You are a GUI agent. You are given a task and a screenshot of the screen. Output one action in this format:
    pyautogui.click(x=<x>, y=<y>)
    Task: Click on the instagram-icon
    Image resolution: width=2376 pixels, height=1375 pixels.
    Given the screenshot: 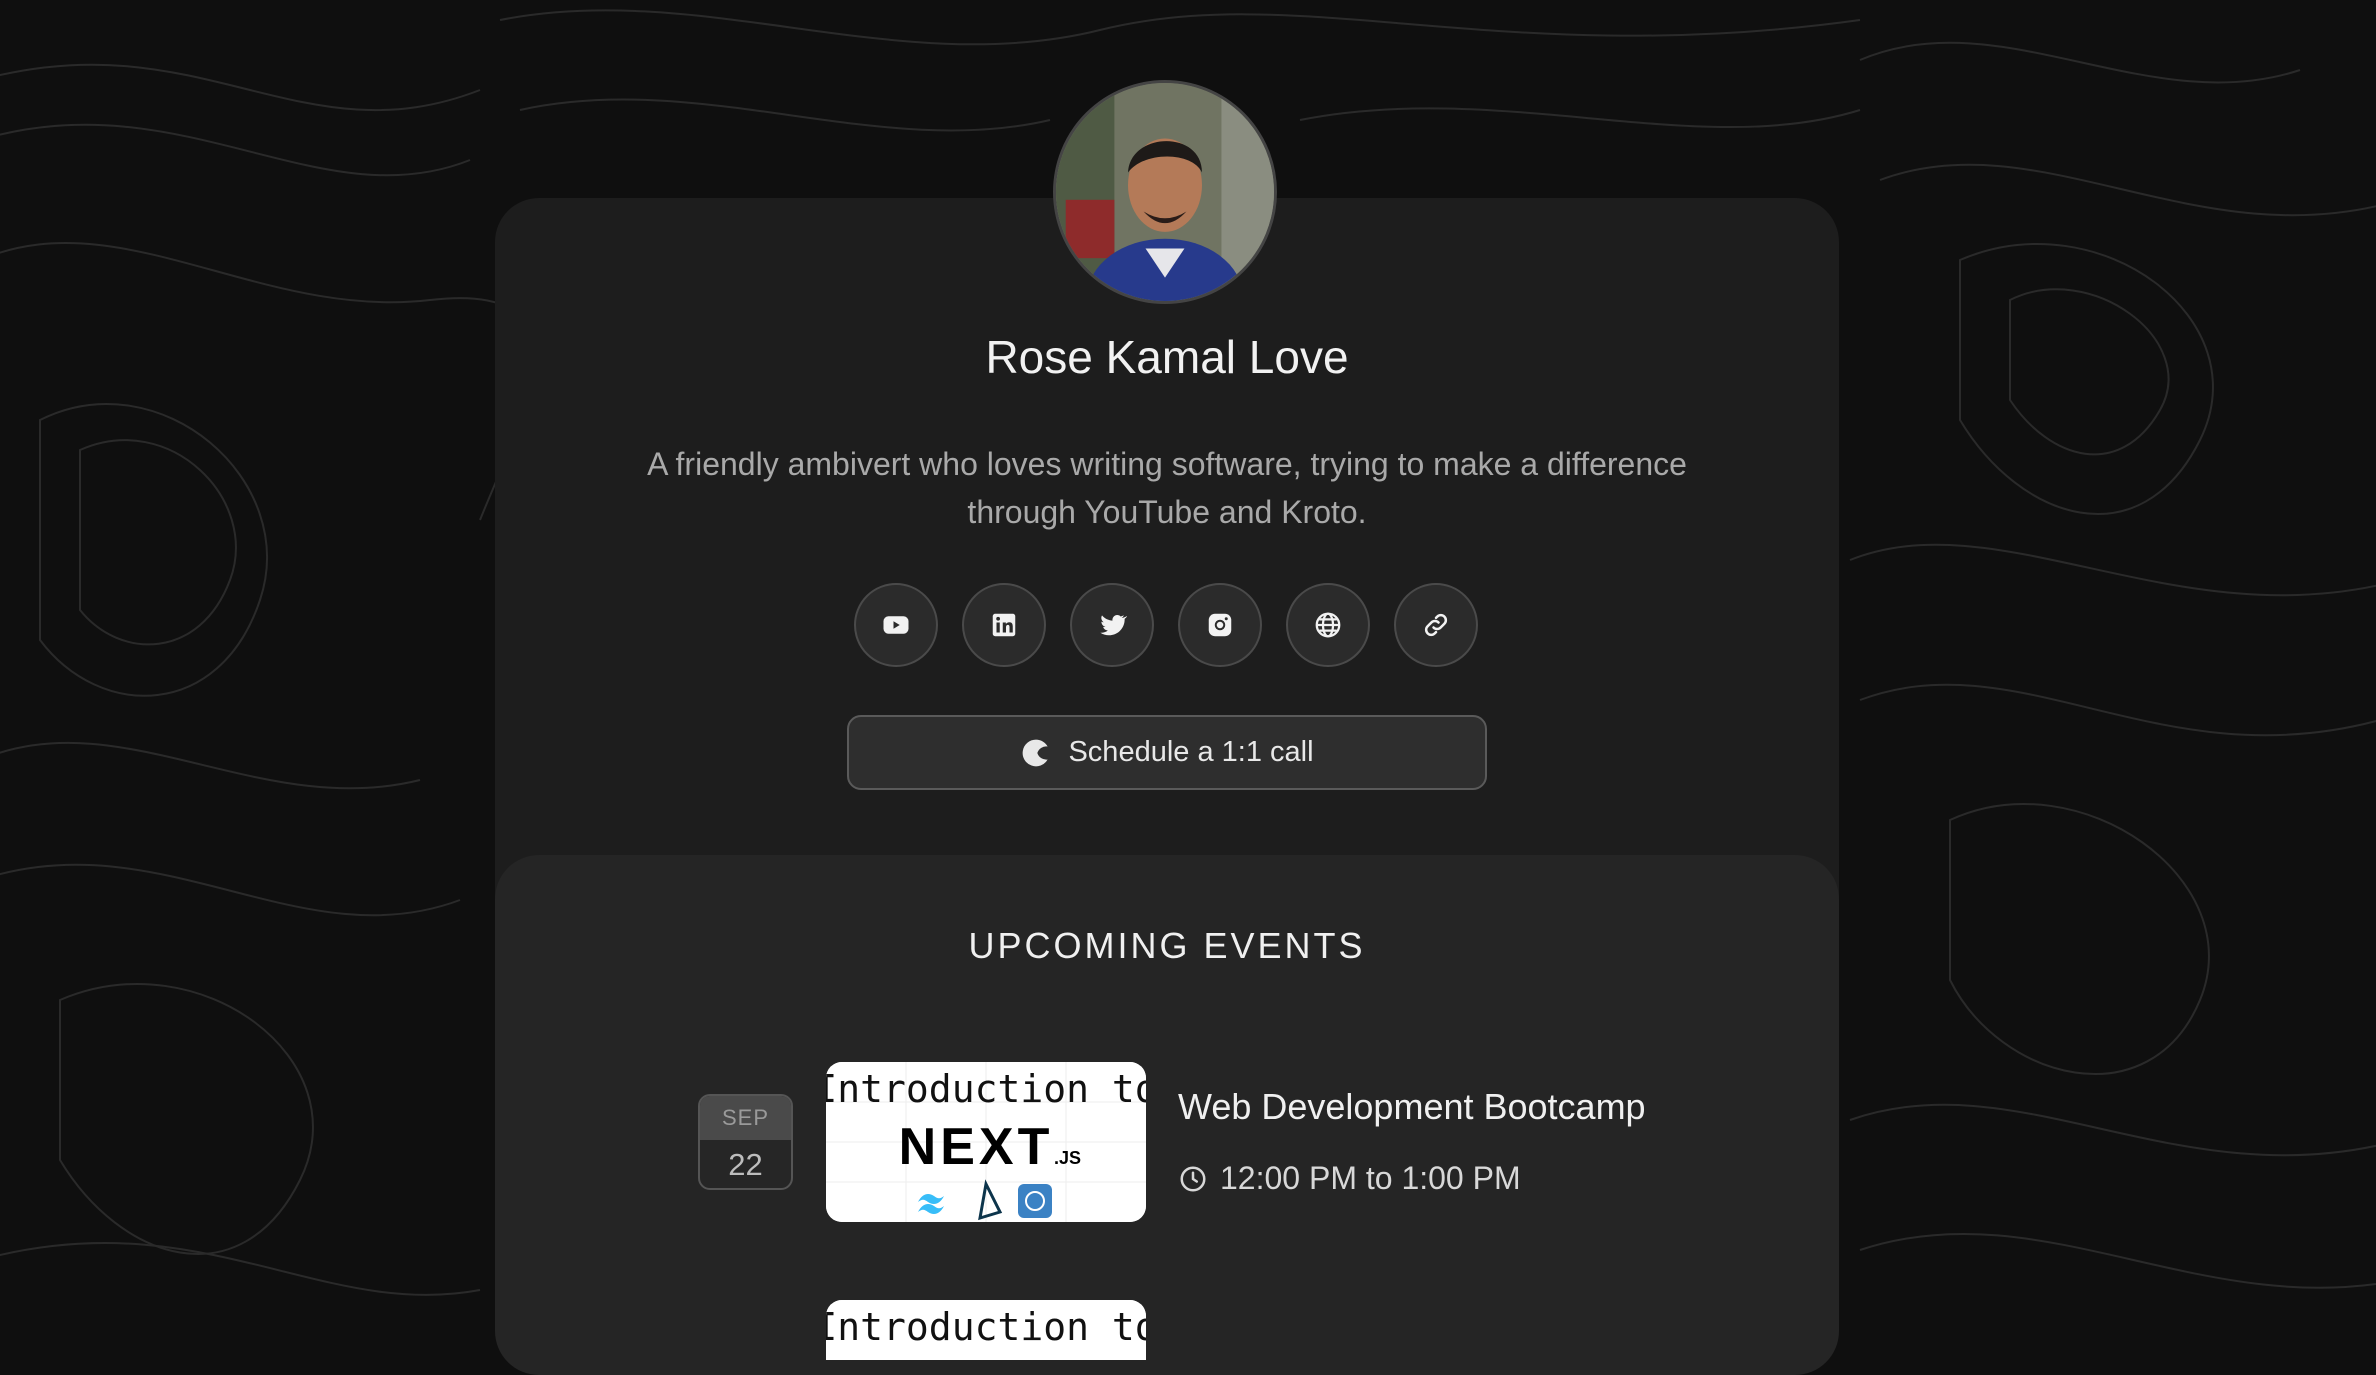 What is the action you would take?
    pyautogui.click(x=1220, y=625)
    